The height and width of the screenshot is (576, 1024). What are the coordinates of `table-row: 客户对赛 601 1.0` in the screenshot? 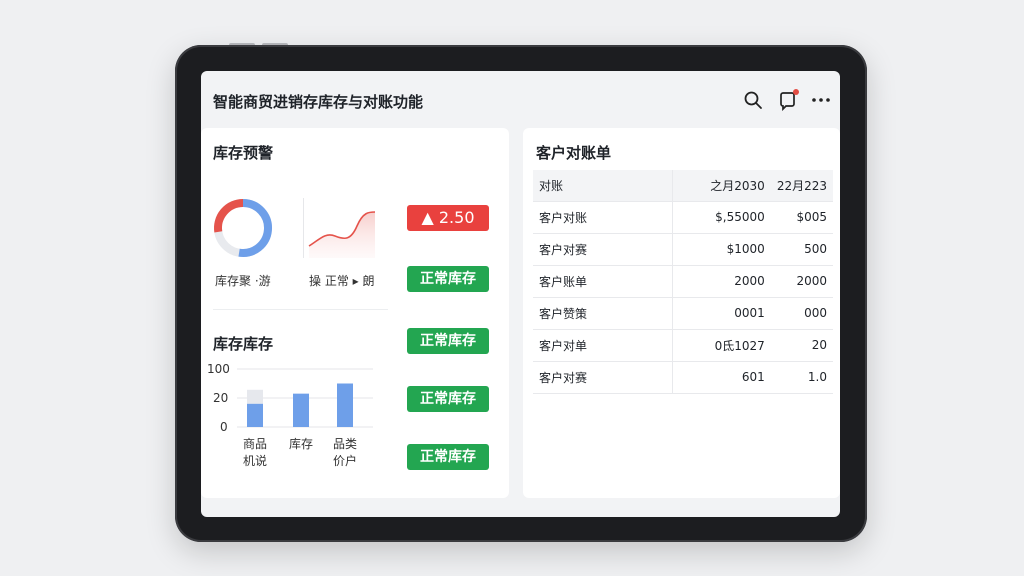 It's located at (683, 377).